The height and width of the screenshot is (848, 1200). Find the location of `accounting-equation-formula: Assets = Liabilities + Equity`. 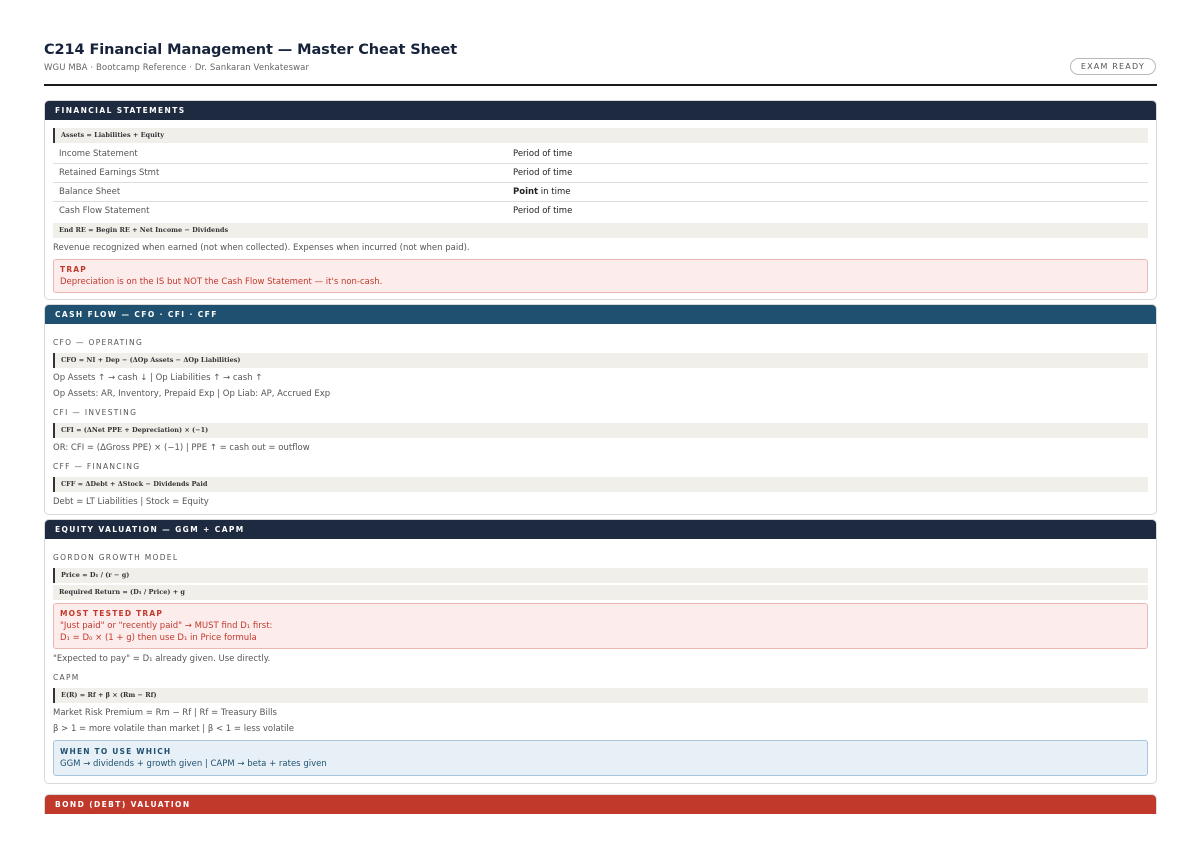

accounting-equation-formula: Assets = Liabilities + Equity is located at coordinates (600, 135).